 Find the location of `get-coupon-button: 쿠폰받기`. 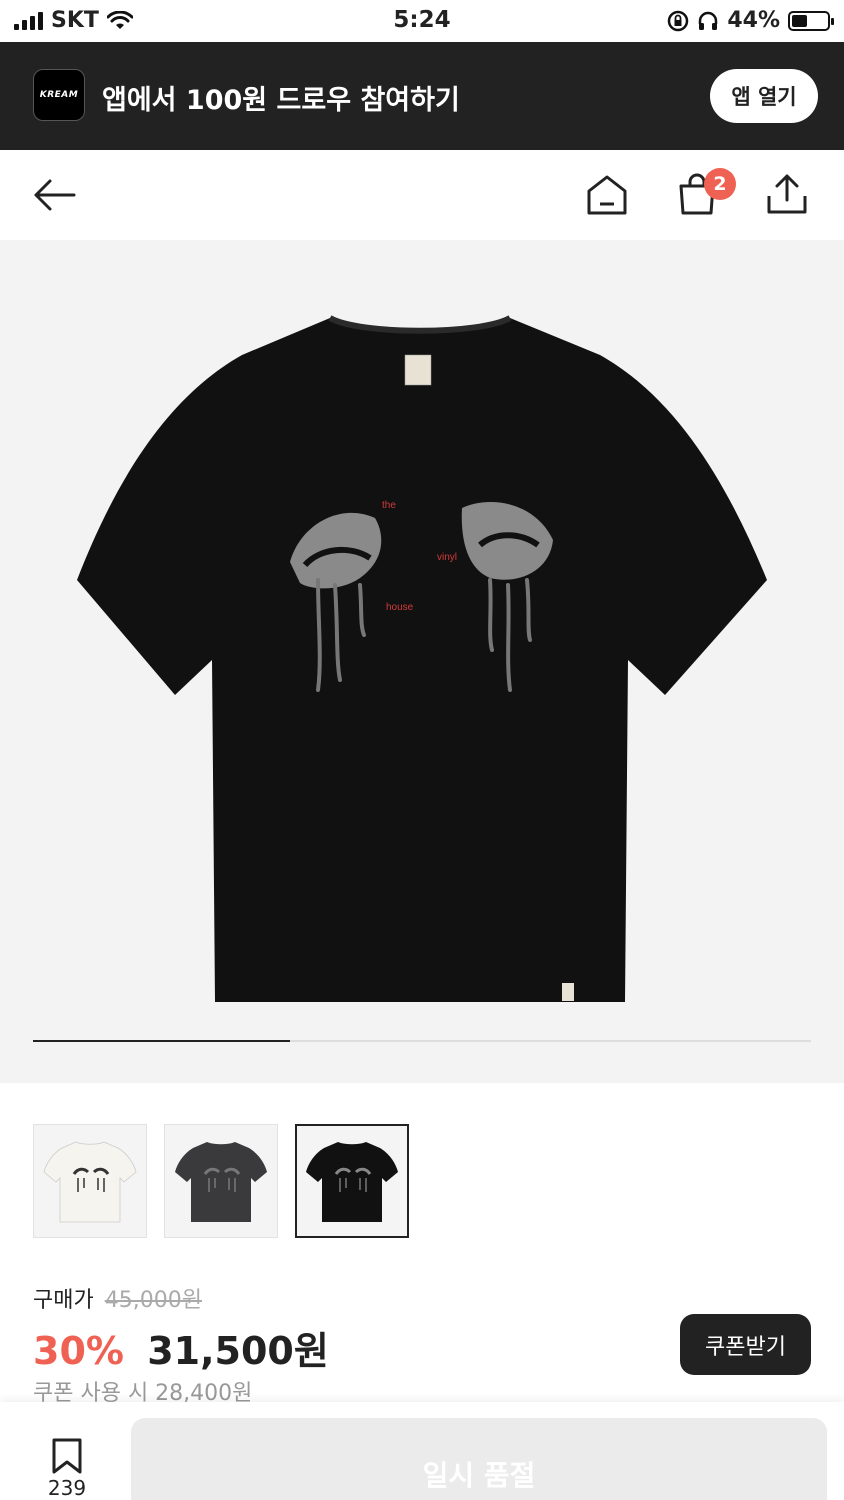

get-coupon-button: 쿠폰받기 is located at coordinates (745, 1344).